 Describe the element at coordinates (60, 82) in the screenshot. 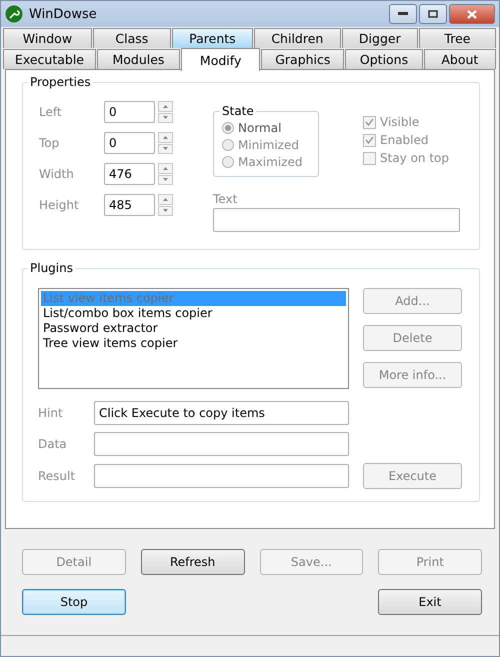

I see `group-title: Properties` at that location.